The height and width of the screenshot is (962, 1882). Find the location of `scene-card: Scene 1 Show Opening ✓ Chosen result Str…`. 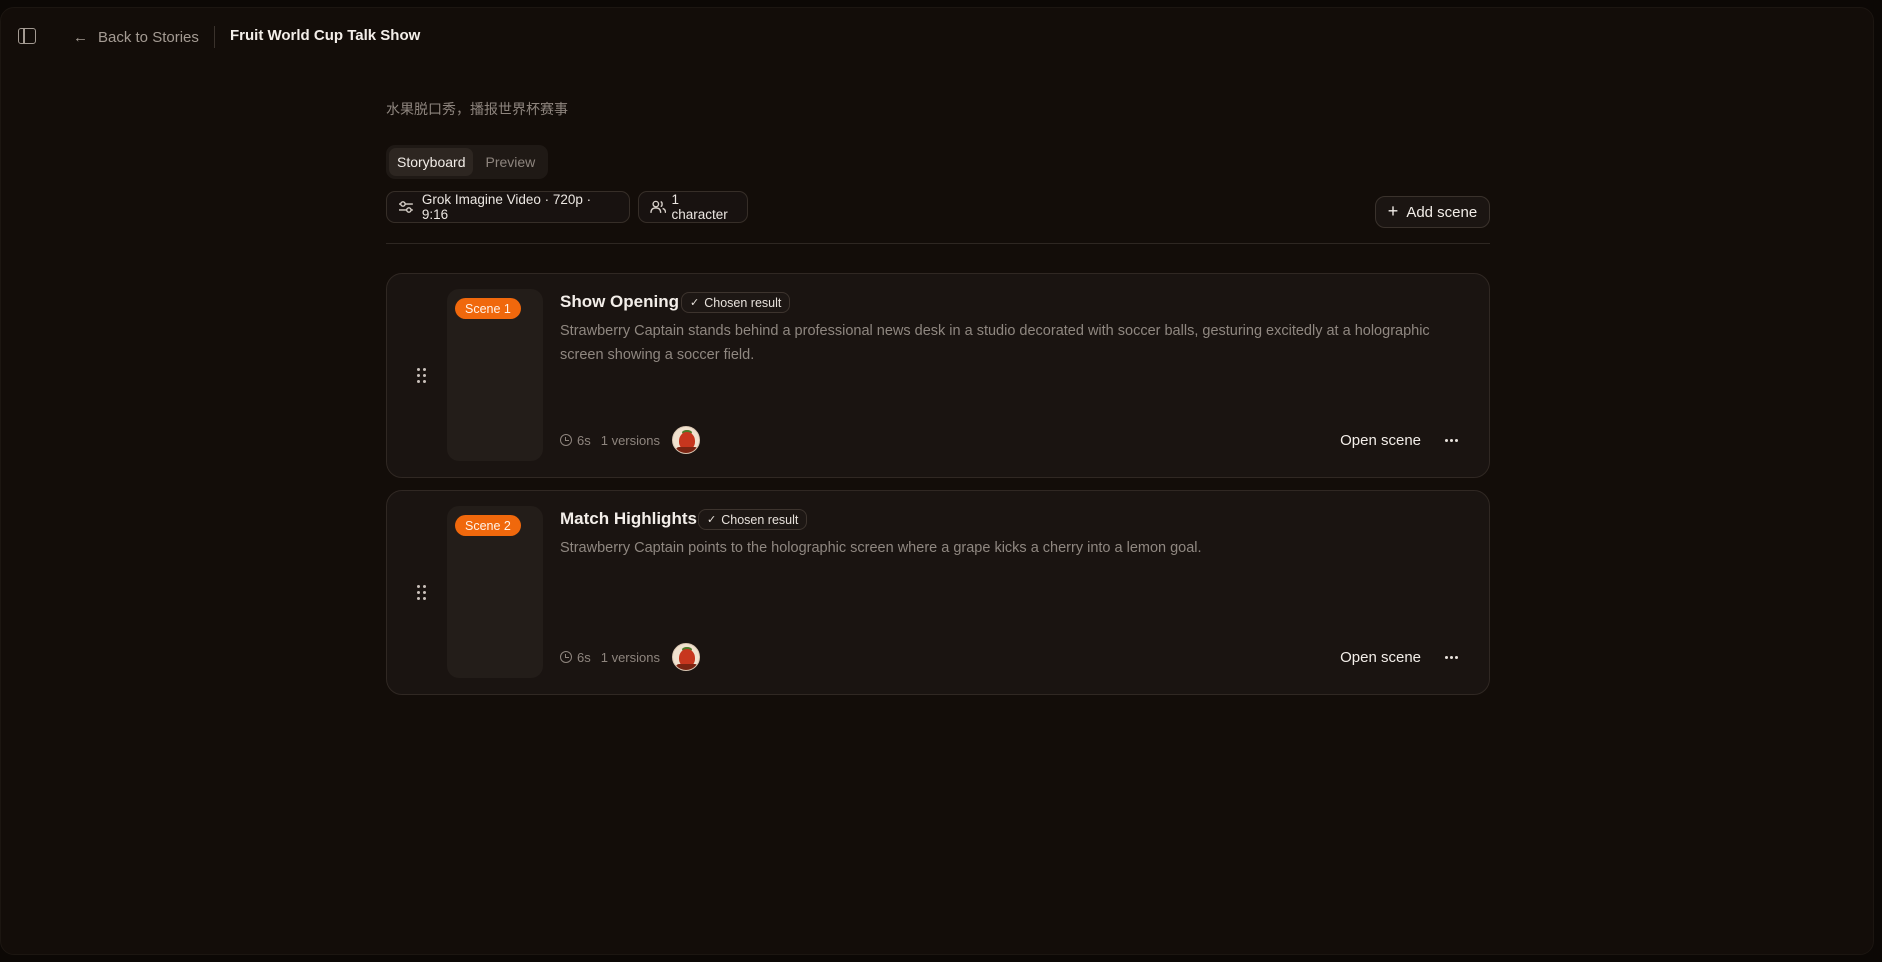

scene-card: Scene 1 Show Opening ✓ Chosen result Str… is located at coordinates (938, 375).